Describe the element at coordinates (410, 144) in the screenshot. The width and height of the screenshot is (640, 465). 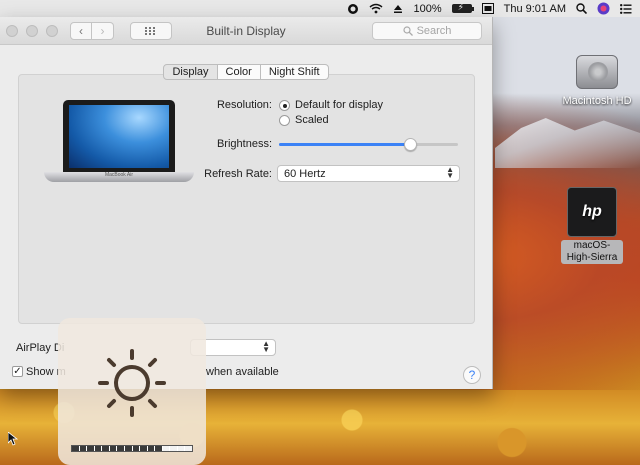
I see `brightness-slider-thumb` at that location.